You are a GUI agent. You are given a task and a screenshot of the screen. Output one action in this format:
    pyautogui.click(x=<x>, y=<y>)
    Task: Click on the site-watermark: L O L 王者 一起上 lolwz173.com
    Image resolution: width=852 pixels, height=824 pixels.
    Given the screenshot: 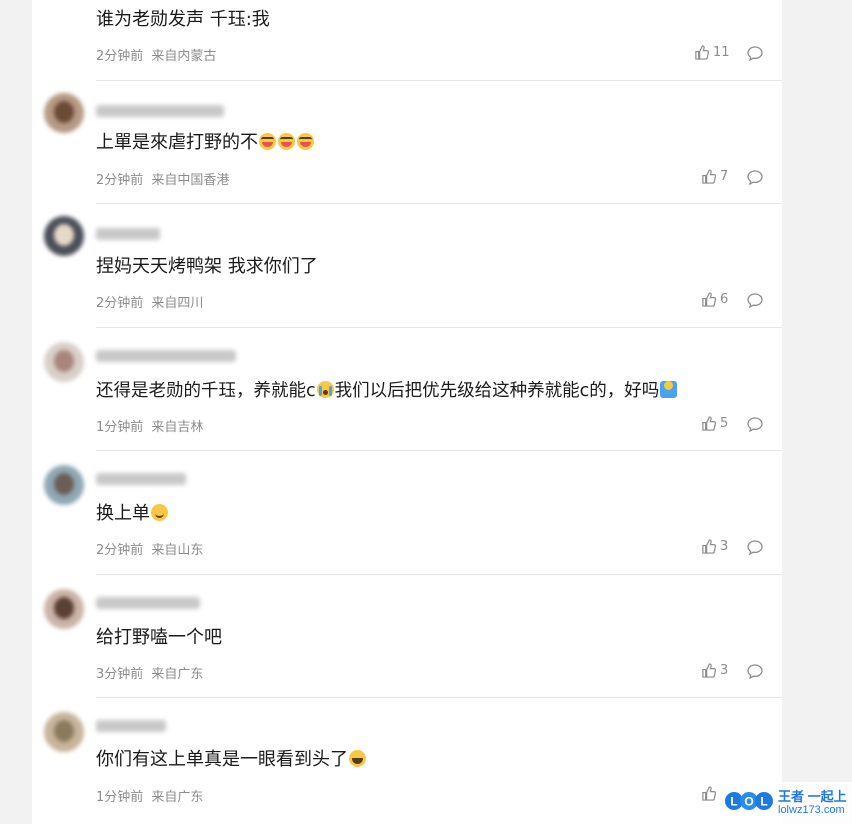 What is the action you would take?
    pyautogui.click(x=787, y=803)
    